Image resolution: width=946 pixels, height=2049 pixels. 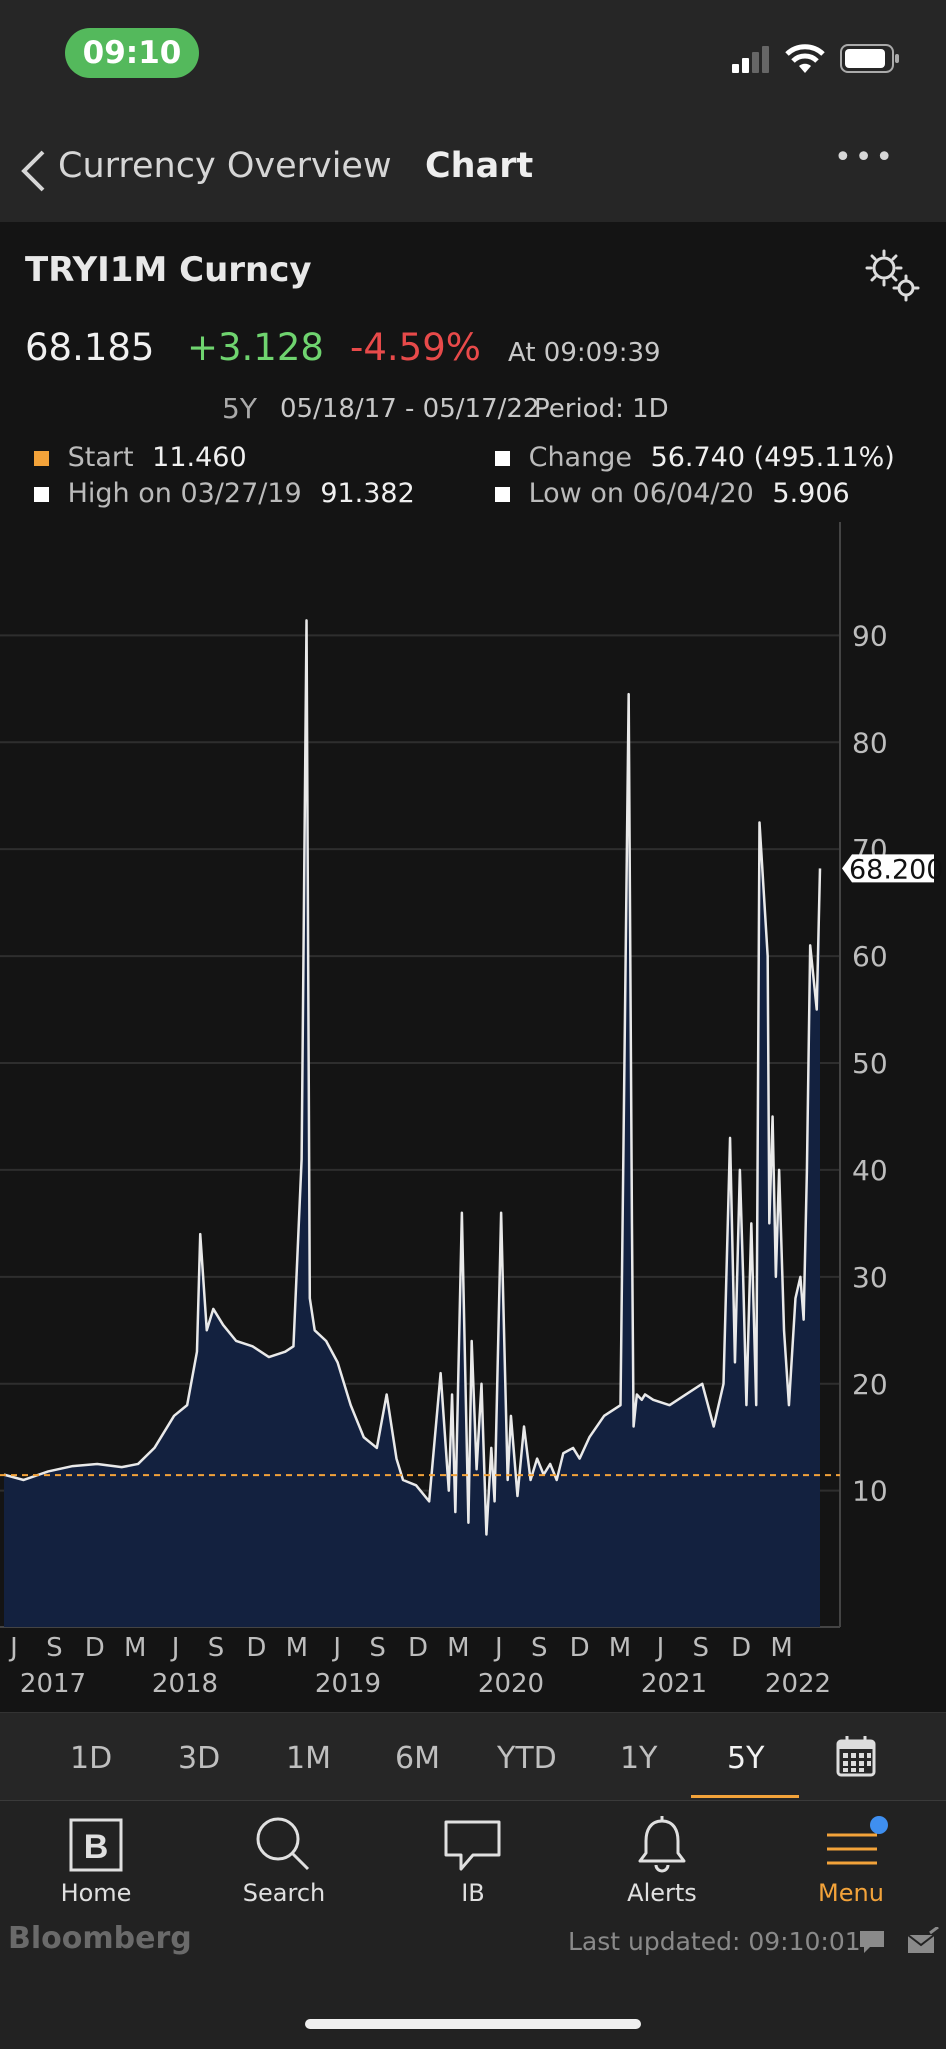 What do you see at coordinates (751, 59) in the screenshot?
I see `signal-icon` at bounding box center [751, 59].